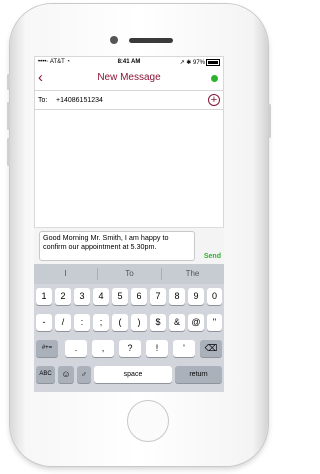 The image size is (320, 474). I want to click on recipient-row: To: +14086151234 +, so click(129, 100).